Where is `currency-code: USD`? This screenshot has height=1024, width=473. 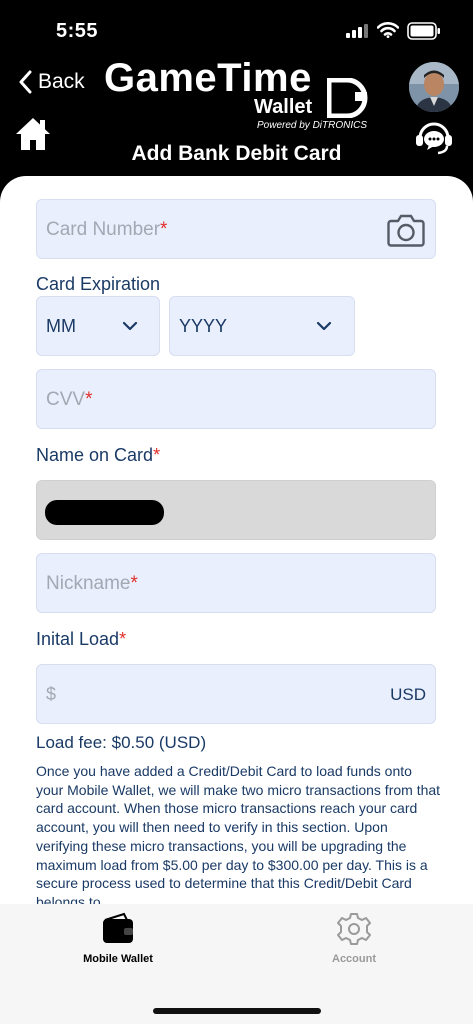
currency-code: USD is located at coordinates (408, 694).